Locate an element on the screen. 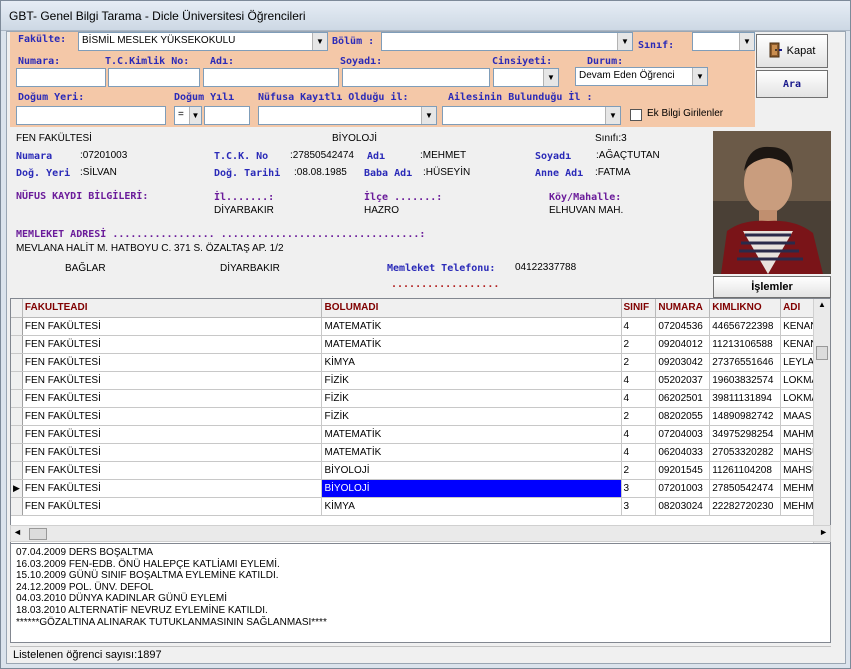 The width and height of the screenshot is (851, 669). table-cell: 11213106588 is located at coordinates (745, 344).